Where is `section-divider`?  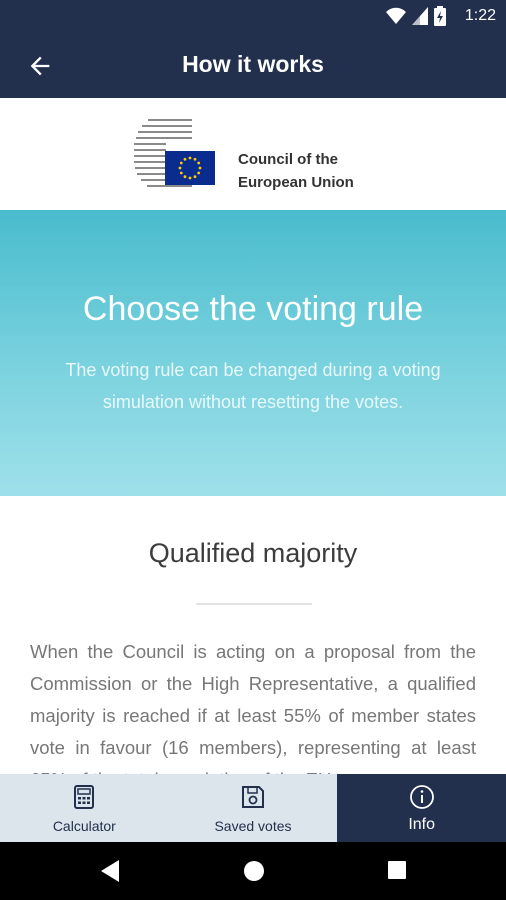 section-divider is located at coordinates (254, 604).